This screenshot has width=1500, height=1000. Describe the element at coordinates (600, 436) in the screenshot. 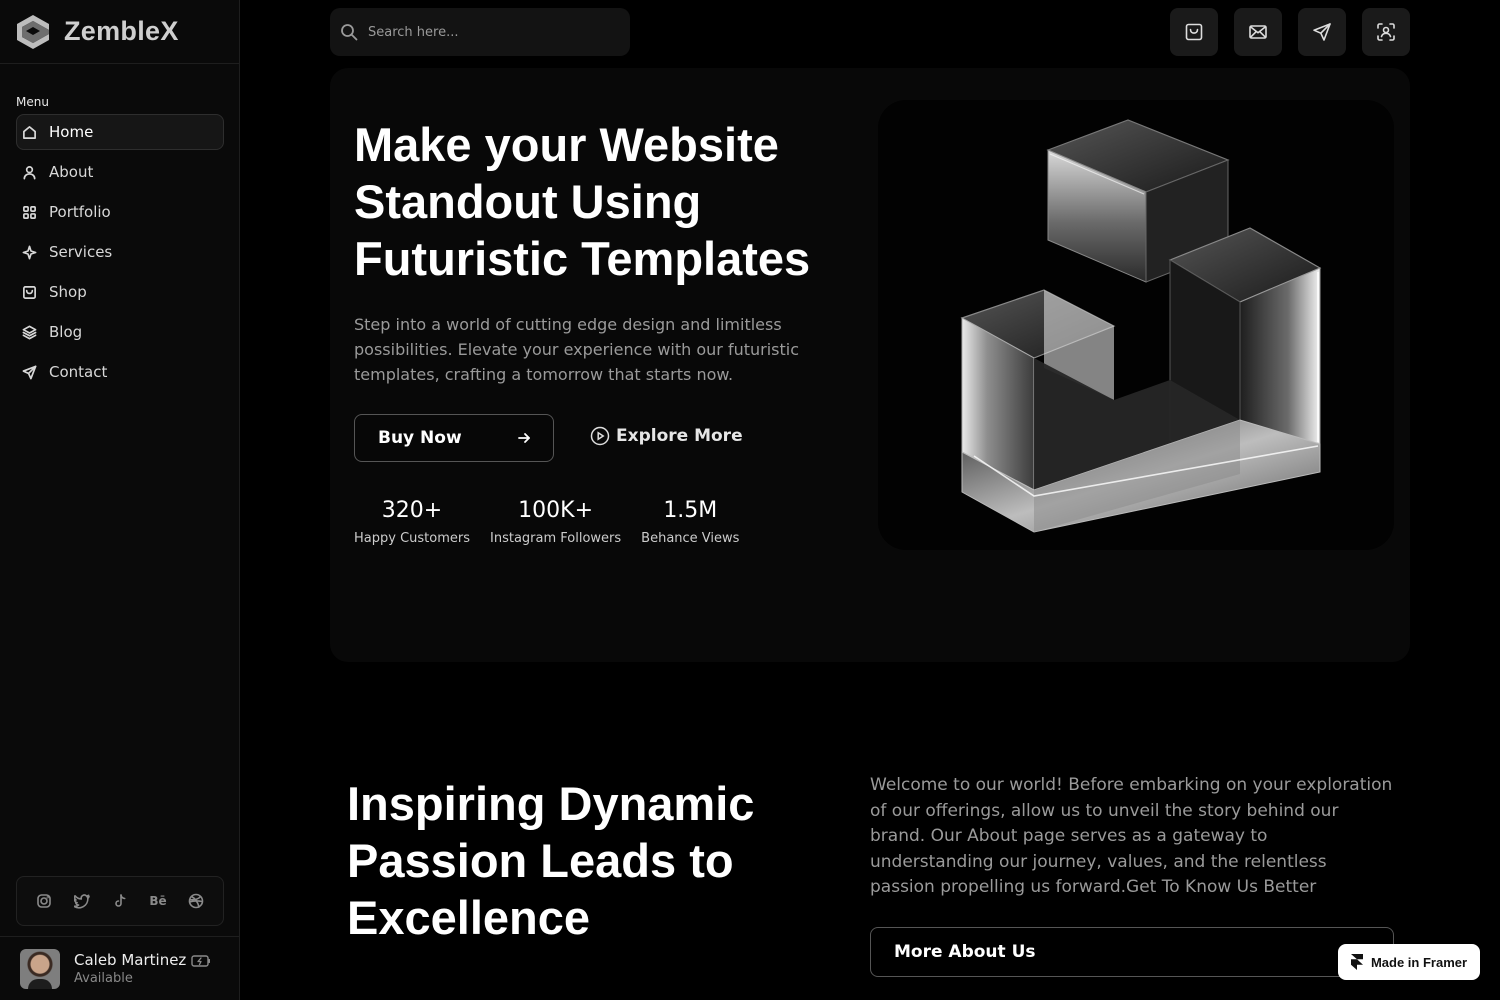

I see `play-circle-icon` at that location.